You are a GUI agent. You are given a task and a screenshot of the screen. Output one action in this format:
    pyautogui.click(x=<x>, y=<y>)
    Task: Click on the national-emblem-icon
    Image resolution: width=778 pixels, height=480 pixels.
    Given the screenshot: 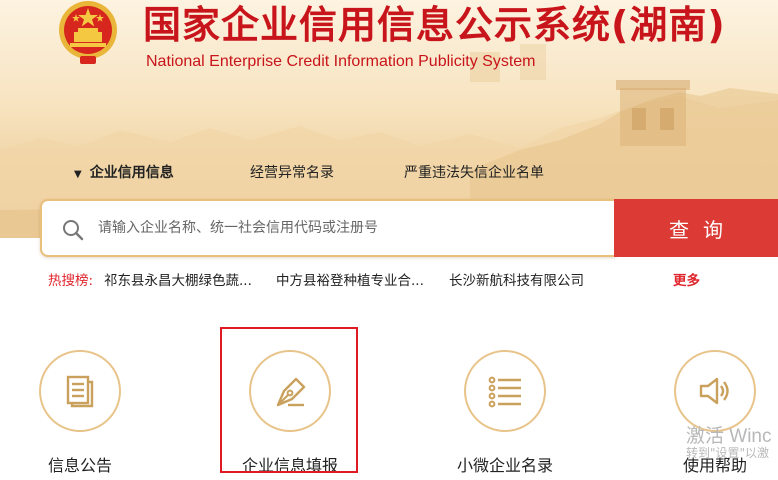 What is the action you would take?
    pyautogui.click(x=88, y=32)
    